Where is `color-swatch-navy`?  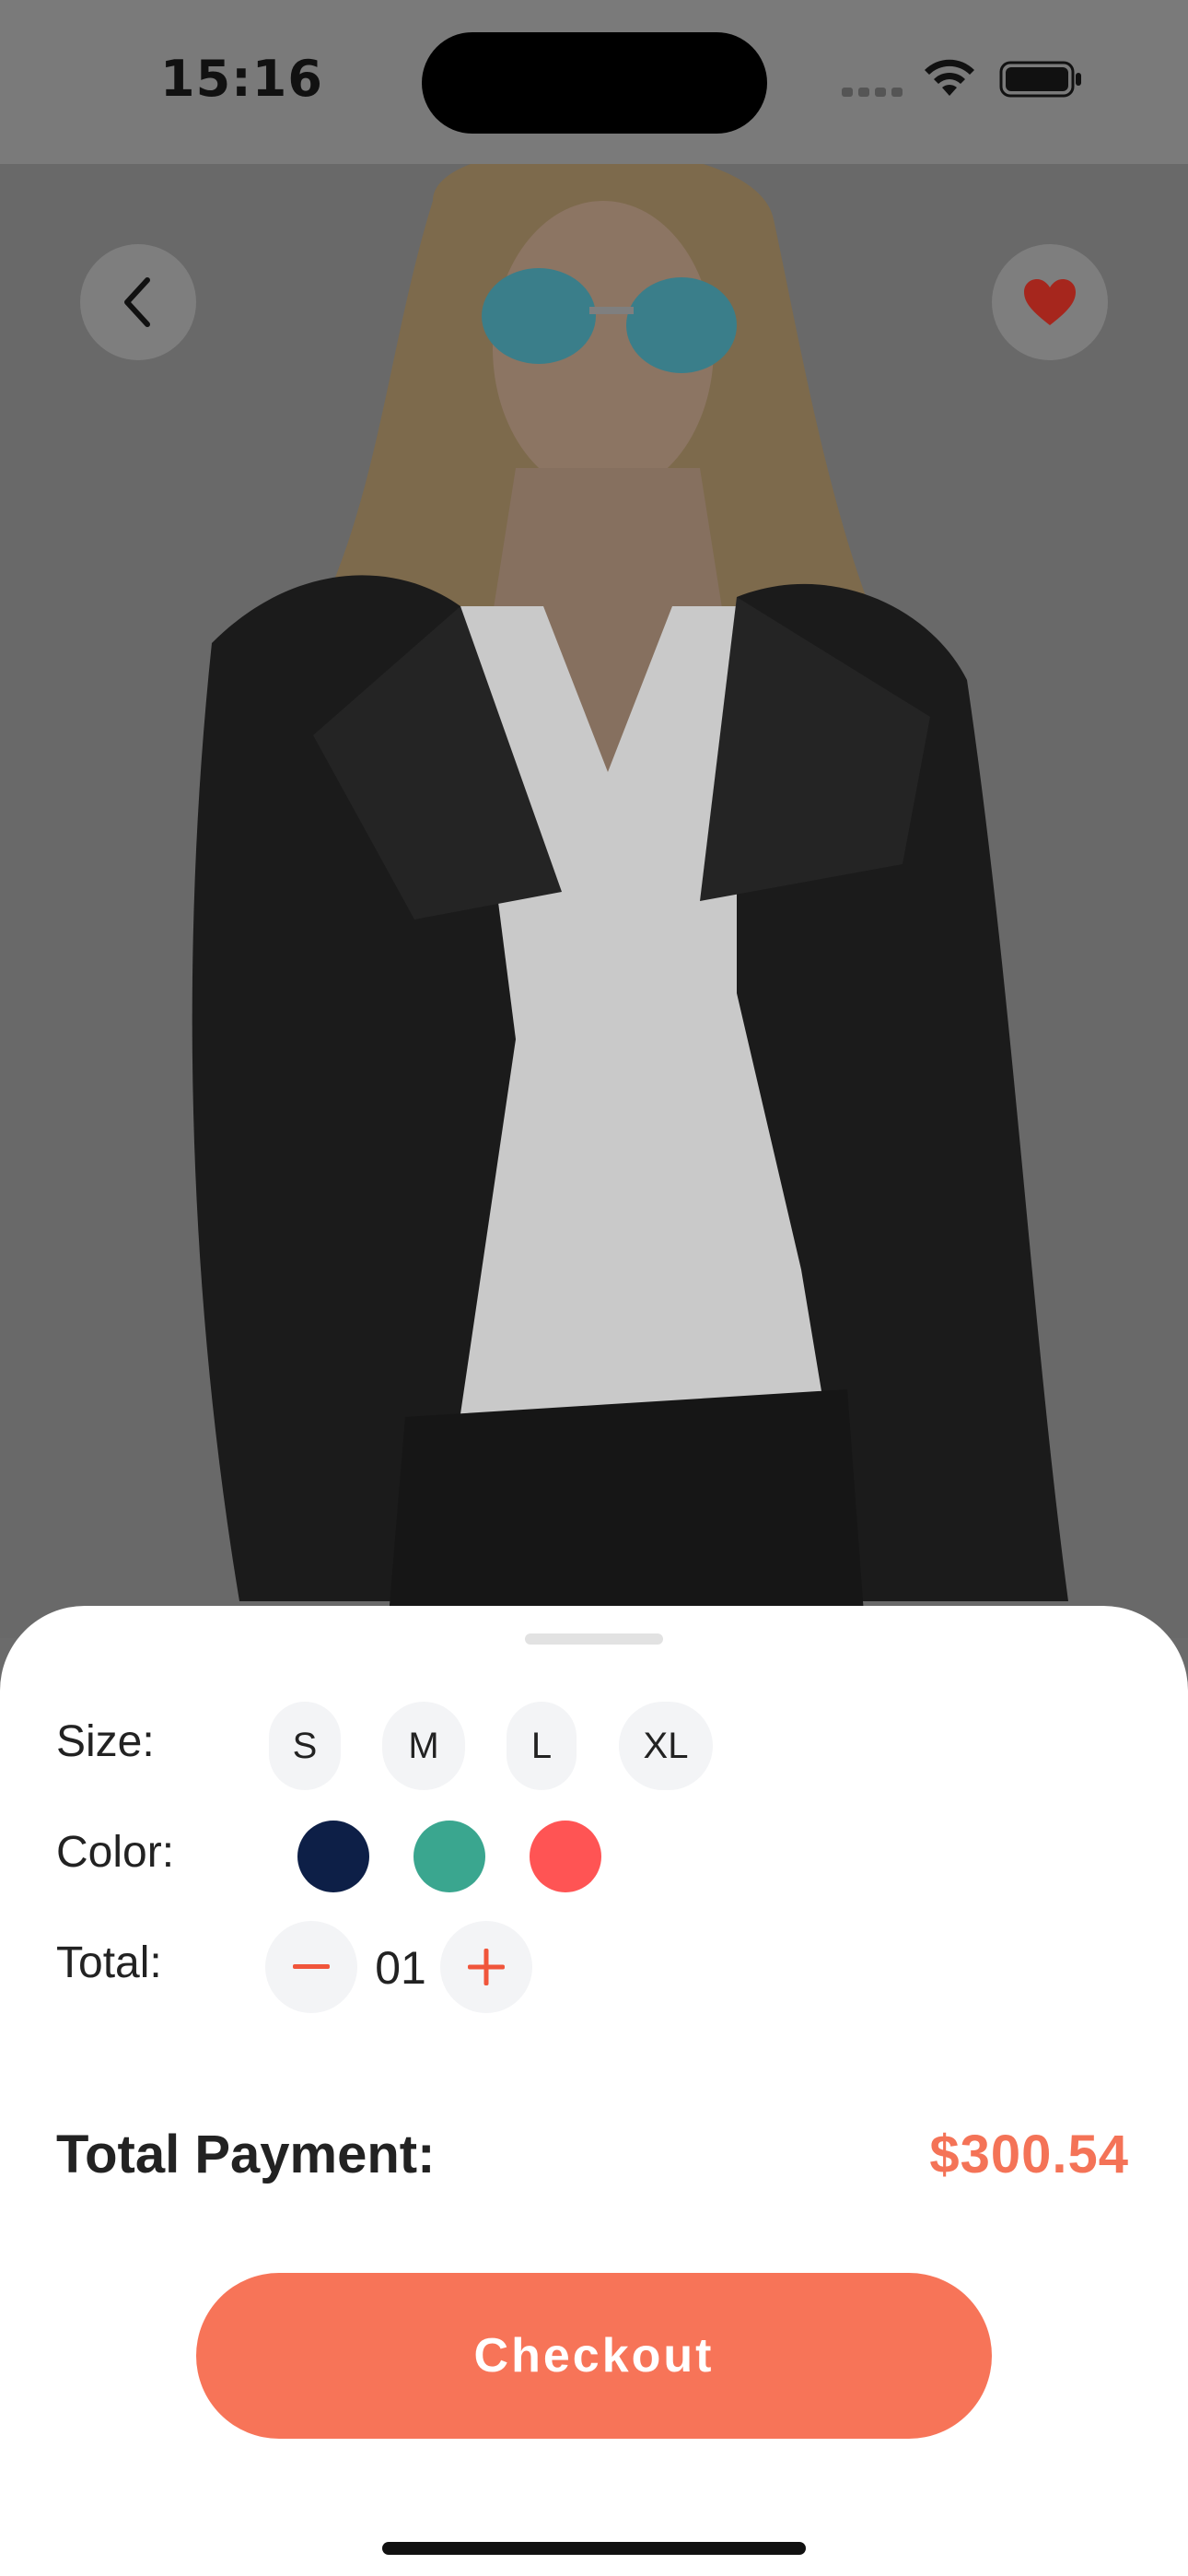 color-swatch-navy is located at coordinates (333, 1856).